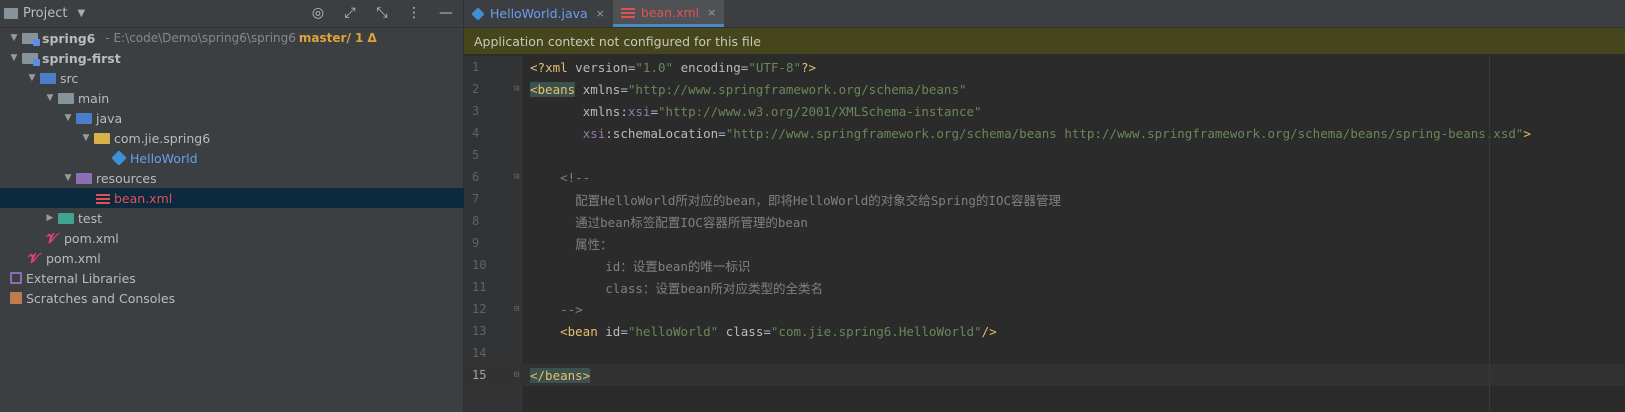  Describe the element at coordinates (476, 155) in the screenshot. I see `line-number: 5` at that location.